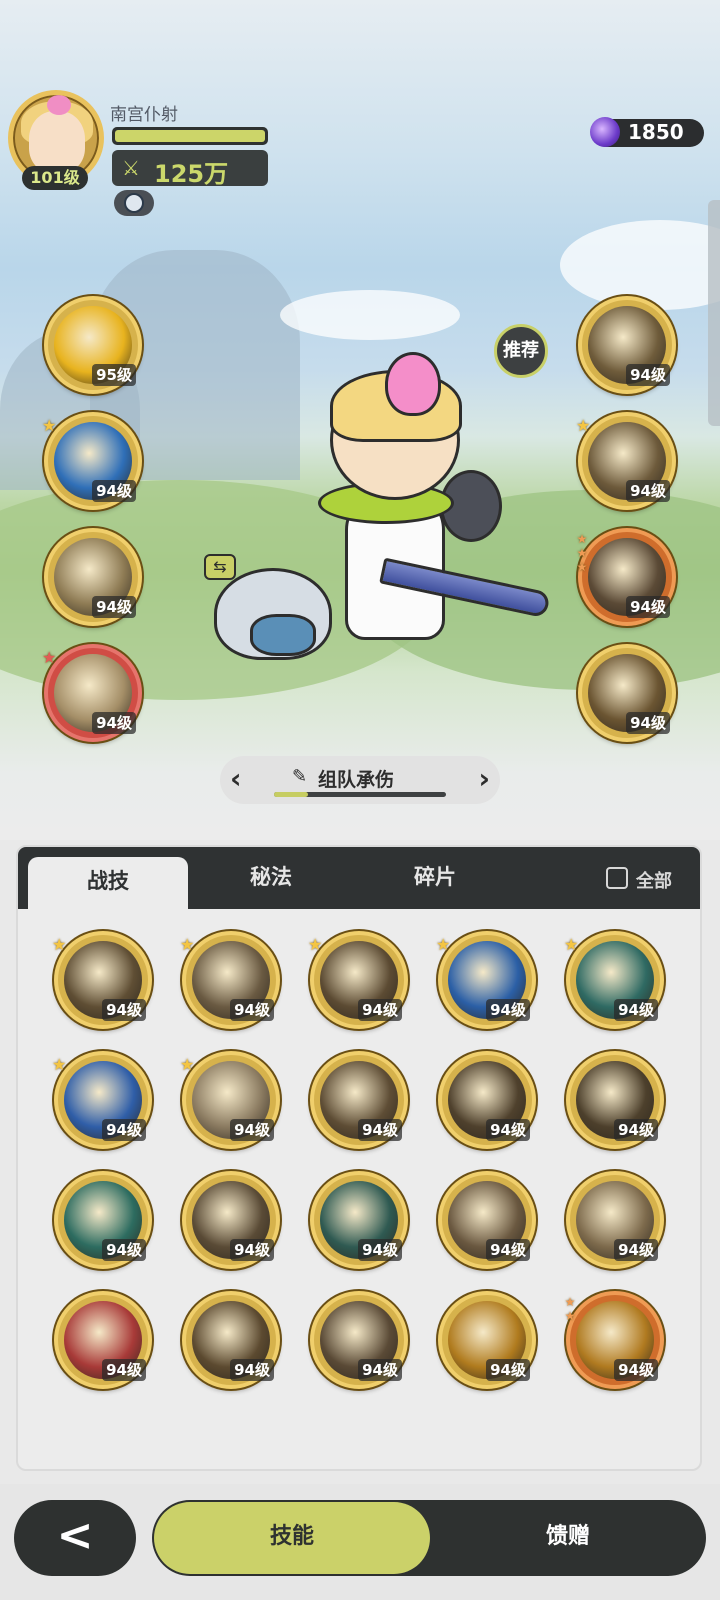 The image size is (720, 1600). What do you see at coordinates (570, 1309) in the screenshot?
I see `star-rank-icon: ★★` at bounding box center [570, 1309].